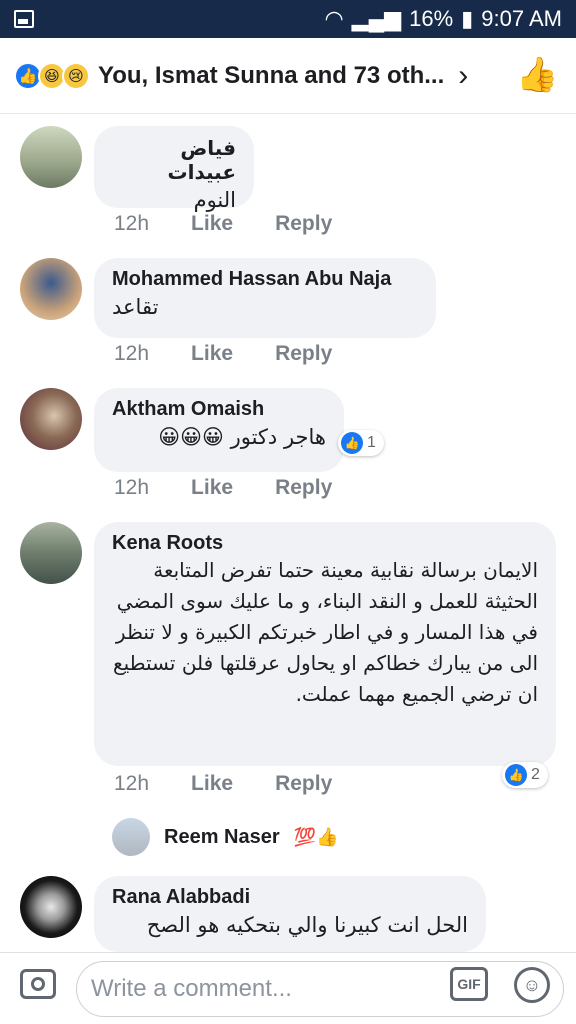  I want to click on comment-text: تقاعد, so click(135, 307).